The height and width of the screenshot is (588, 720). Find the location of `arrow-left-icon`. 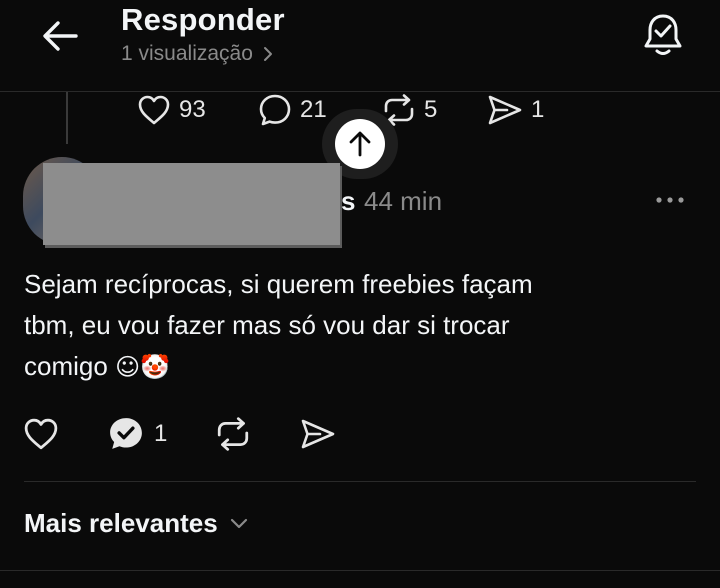

arrow-left-icon is located at coordinates (60, 36).